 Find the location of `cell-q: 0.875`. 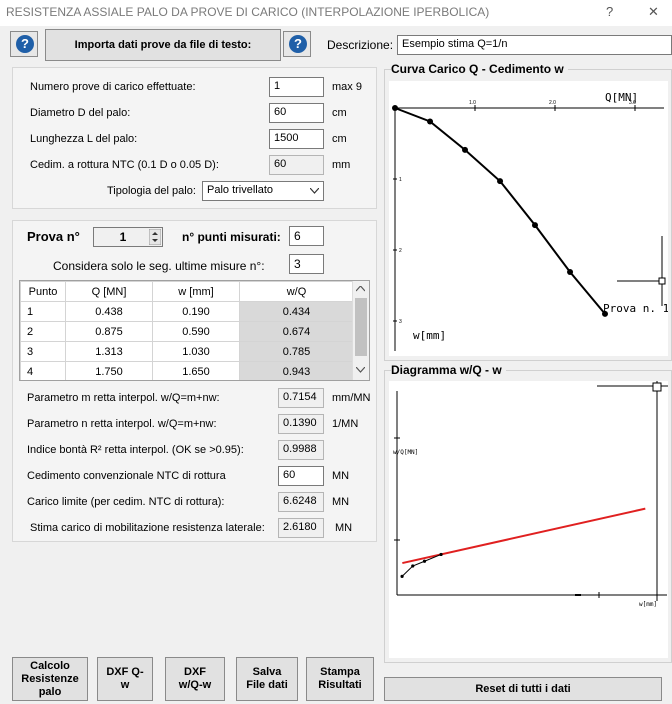

cell-q: 0.875 is located at coordinates (109, 331).